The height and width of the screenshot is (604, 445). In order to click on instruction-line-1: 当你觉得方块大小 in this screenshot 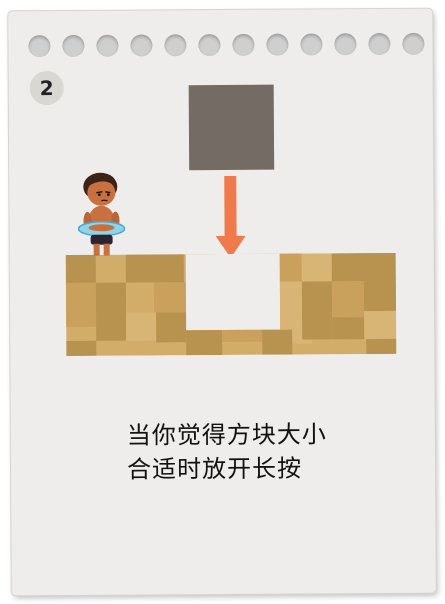, I will do `click(226, 435)`.